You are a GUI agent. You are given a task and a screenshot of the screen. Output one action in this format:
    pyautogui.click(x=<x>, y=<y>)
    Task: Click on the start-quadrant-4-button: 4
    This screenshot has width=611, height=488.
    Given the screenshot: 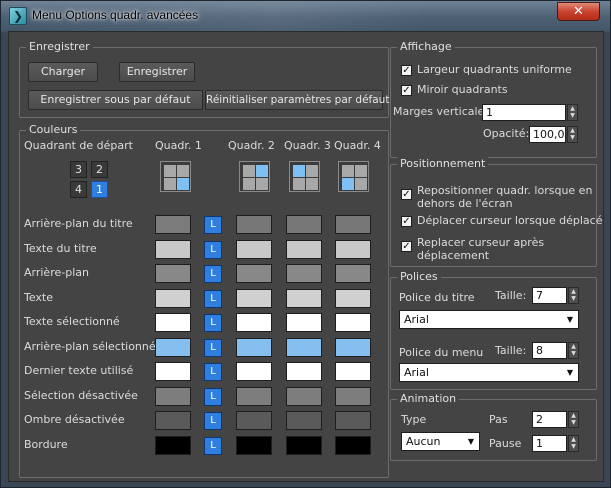 What is the action you would take?
    pyautogui.click(x=78, y=189)
    